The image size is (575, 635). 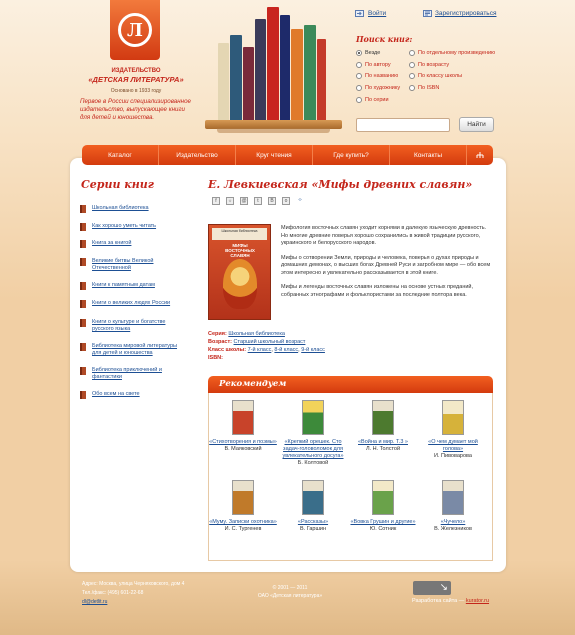 I want to click on mailru-icon: @, so click(x=244, y=201).